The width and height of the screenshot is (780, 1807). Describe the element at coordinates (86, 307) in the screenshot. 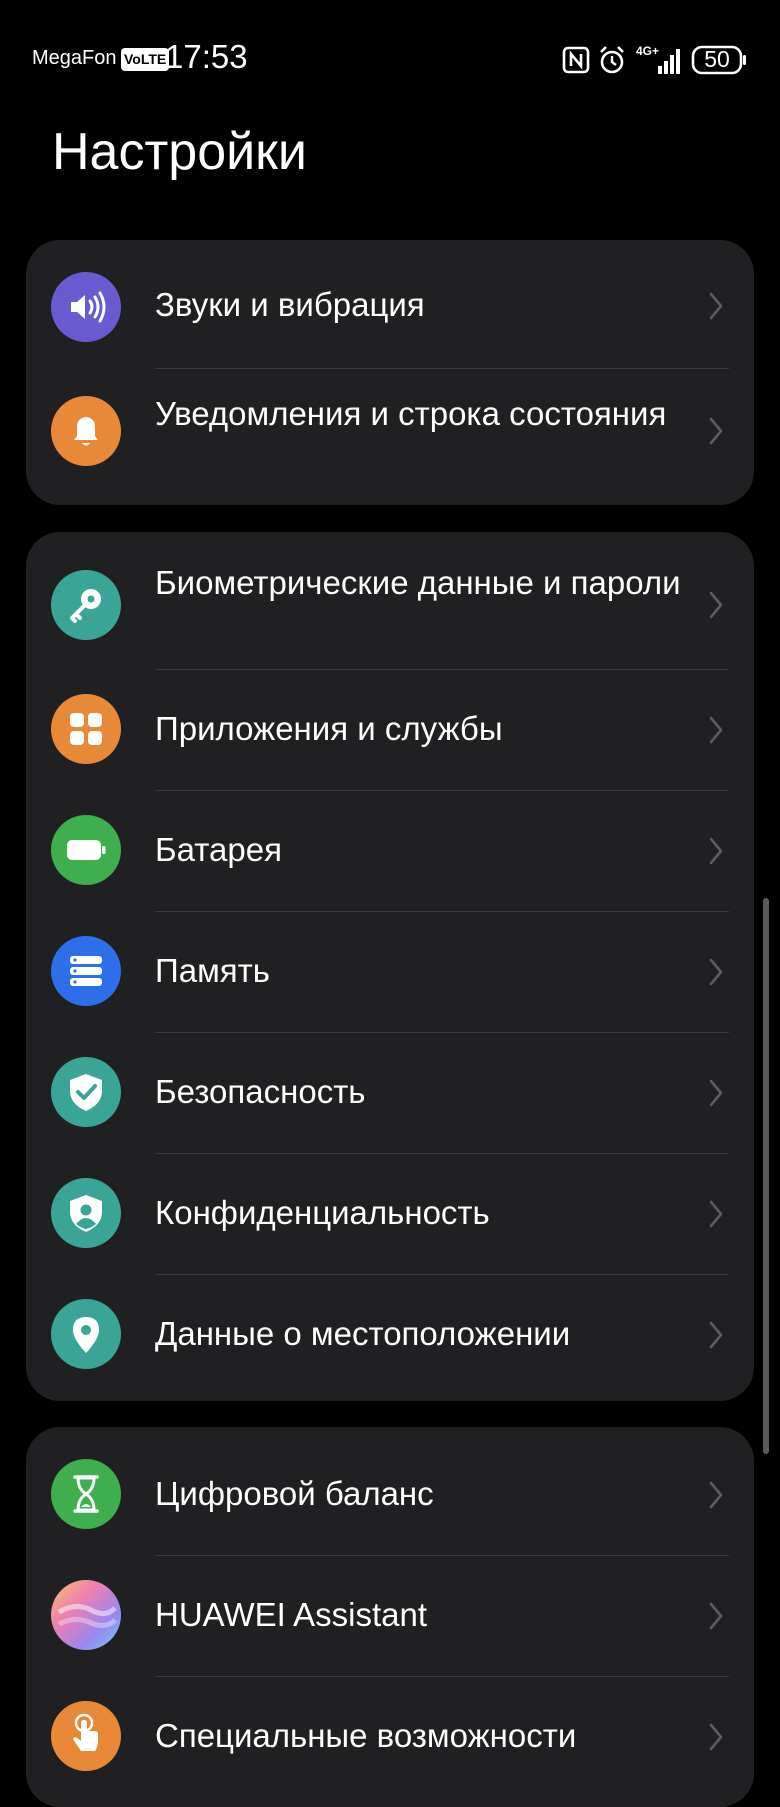

I see `sound-icon` at that location.